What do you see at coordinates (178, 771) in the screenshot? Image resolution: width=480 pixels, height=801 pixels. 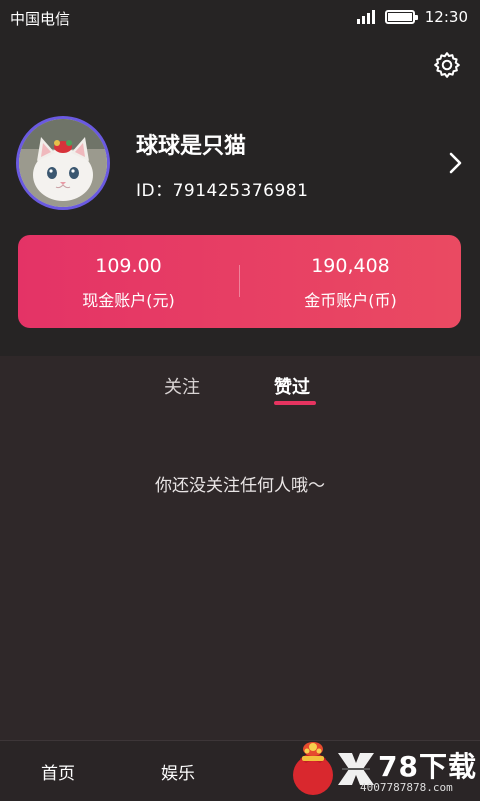 I see `nav-entertainment: 娱乐` at bounding box center [178, 771].